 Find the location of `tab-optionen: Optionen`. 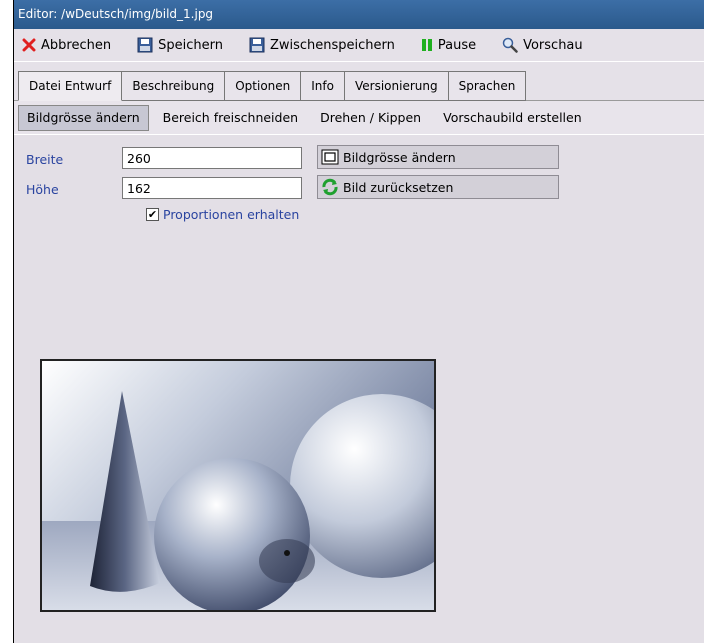

tab-optionen: Optionen is located at coordinates (263, 86).